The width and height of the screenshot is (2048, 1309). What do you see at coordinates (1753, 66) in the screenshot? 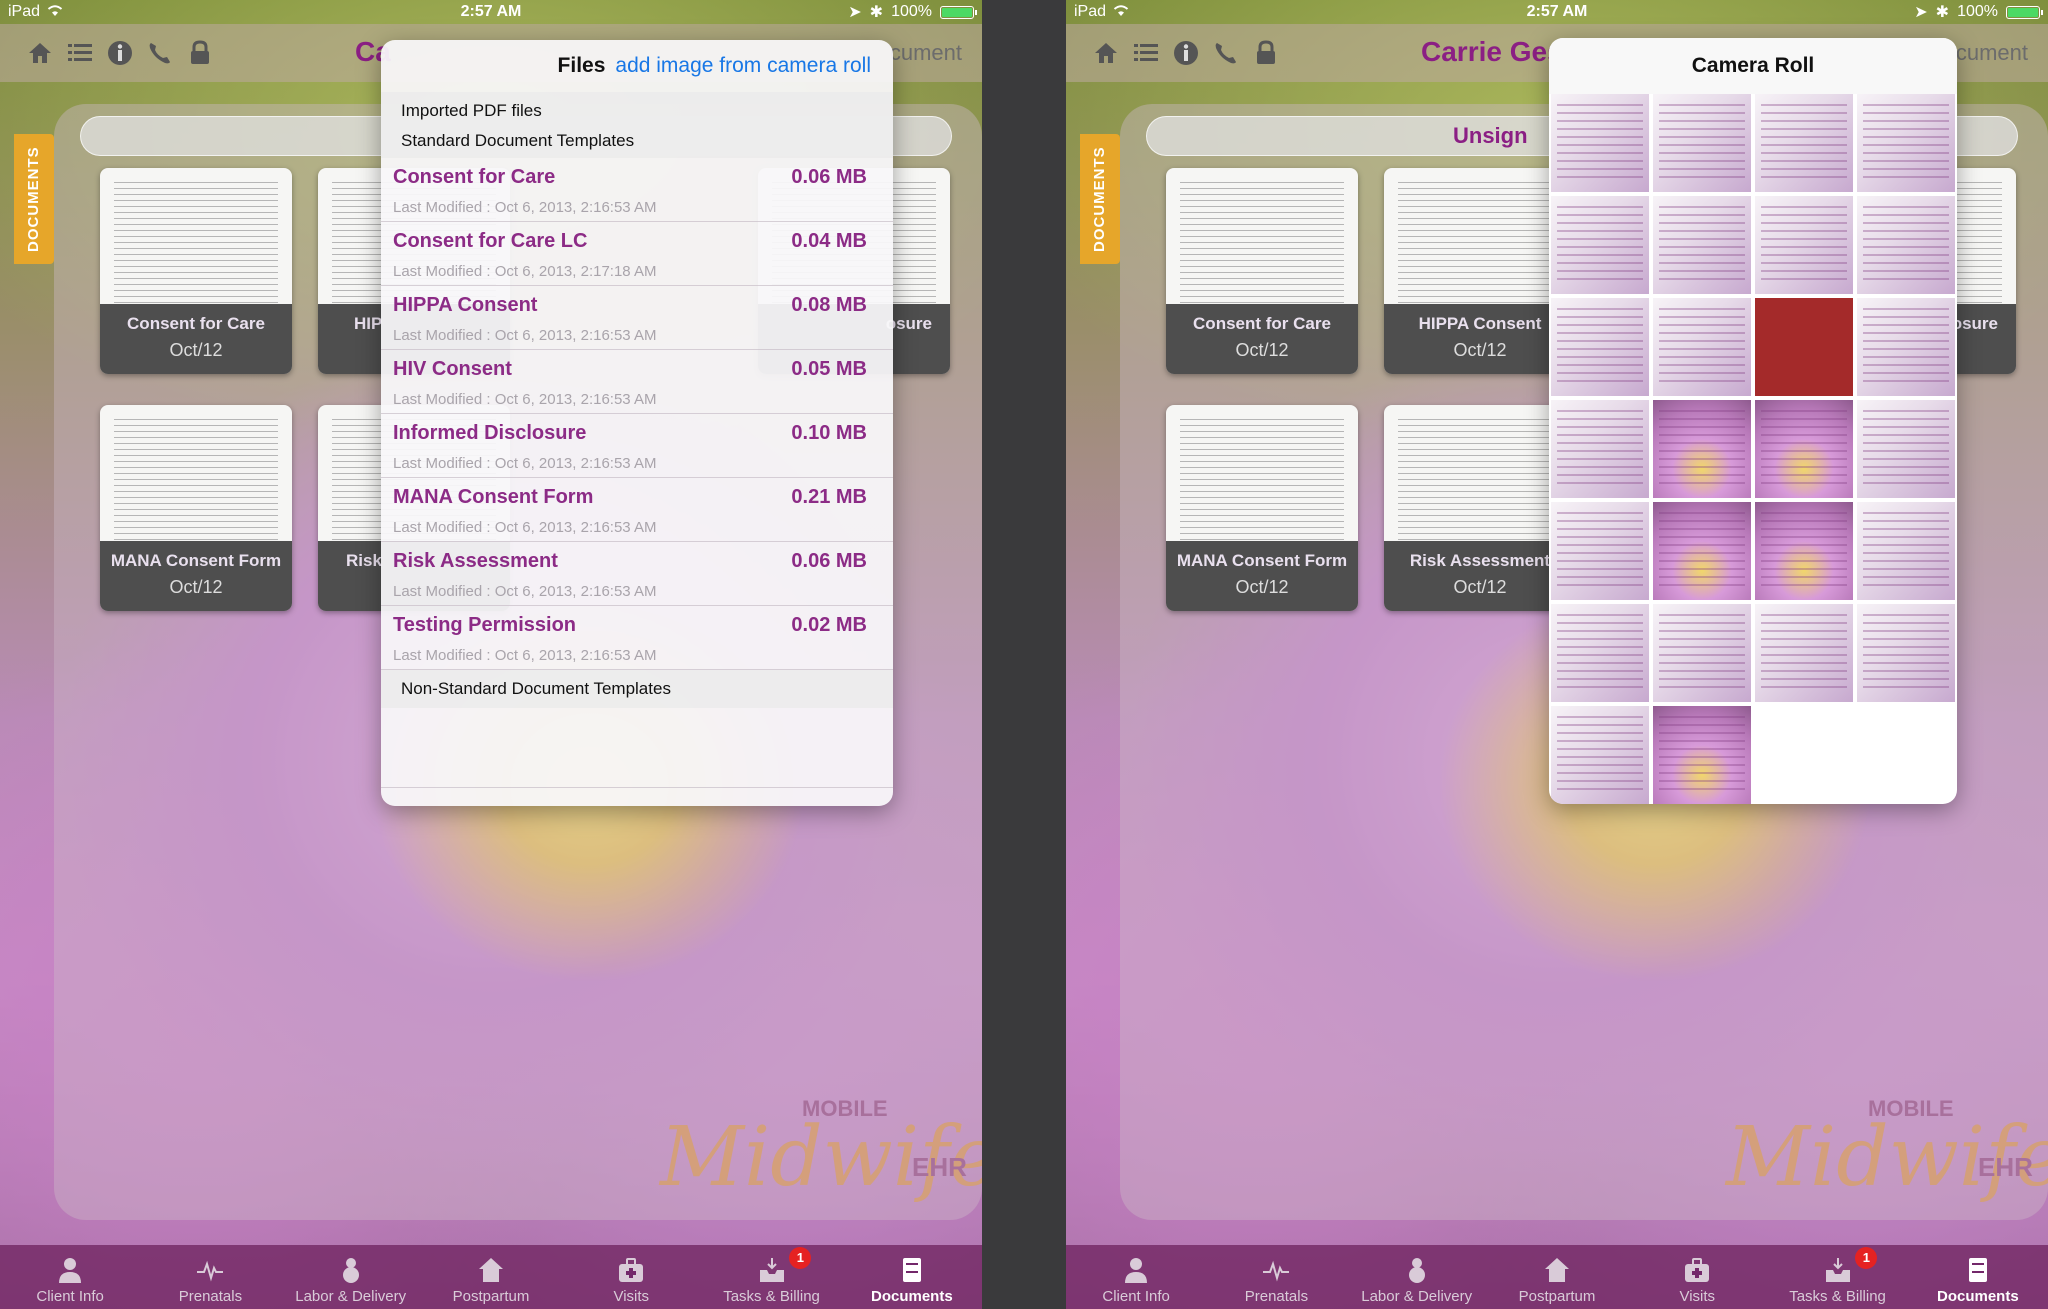
I see `camera-roll-title: Camera Roll` at bounding box center [1753, 66].